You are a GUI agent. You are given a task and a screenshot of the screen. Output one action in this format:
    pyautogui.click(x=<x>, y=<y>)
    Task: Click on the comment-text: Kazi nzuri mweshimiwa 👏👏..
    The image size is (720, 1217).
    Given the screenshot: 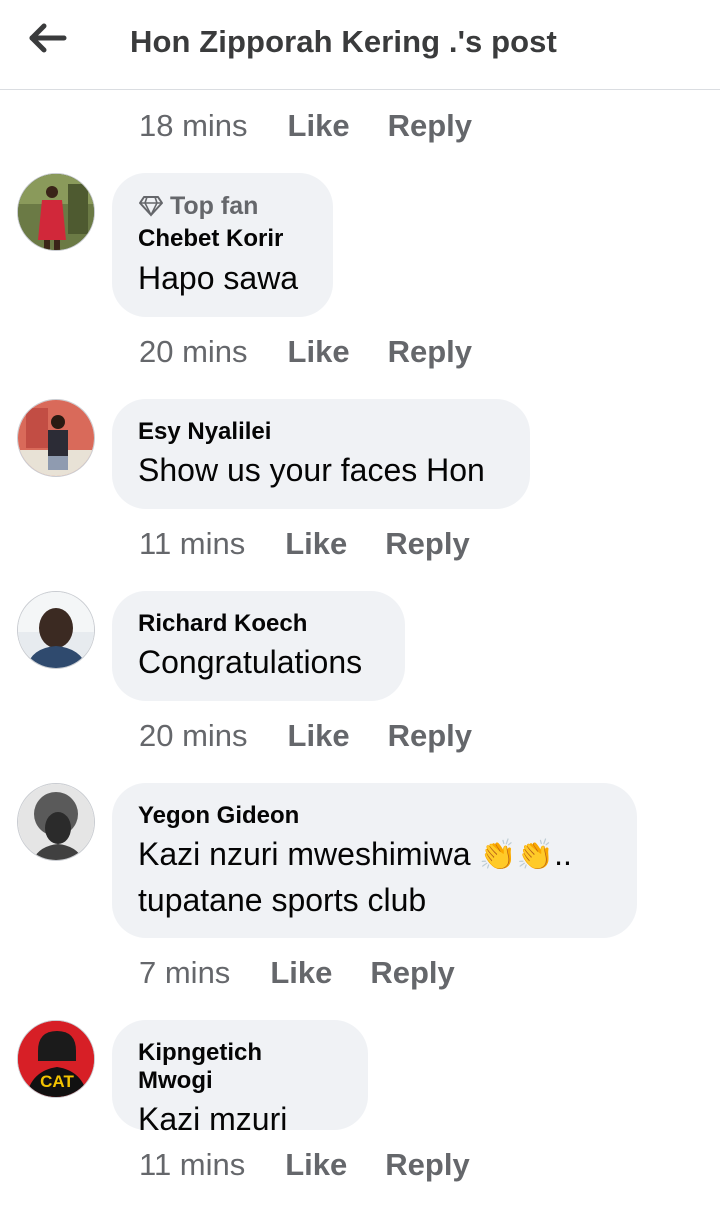 What is the action you would take?
    pyautogui.click(x=374, y=855)
    